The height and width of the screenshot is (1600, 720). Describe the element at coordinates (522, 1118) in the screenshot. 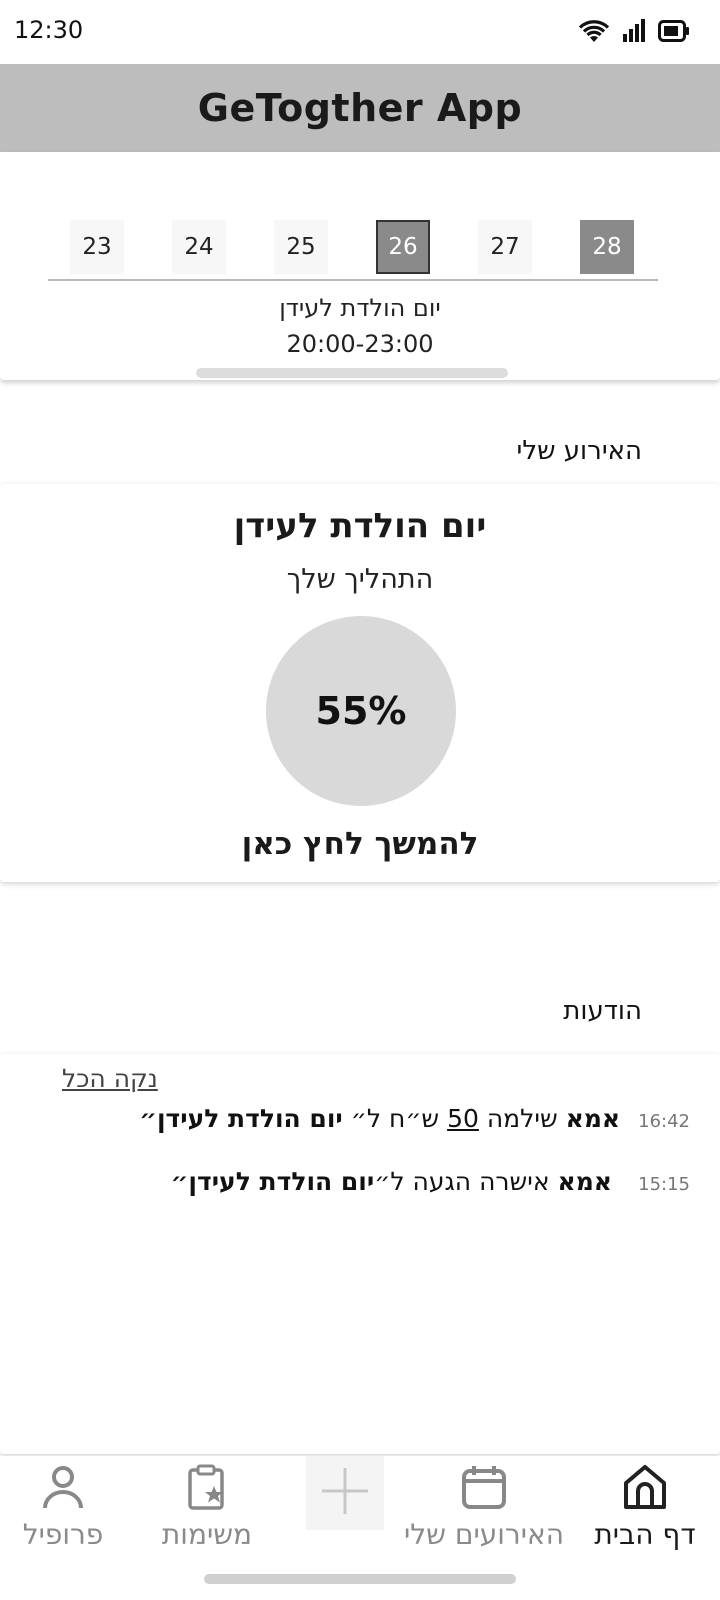

I see `notification-text-part: שילמה` at that location.